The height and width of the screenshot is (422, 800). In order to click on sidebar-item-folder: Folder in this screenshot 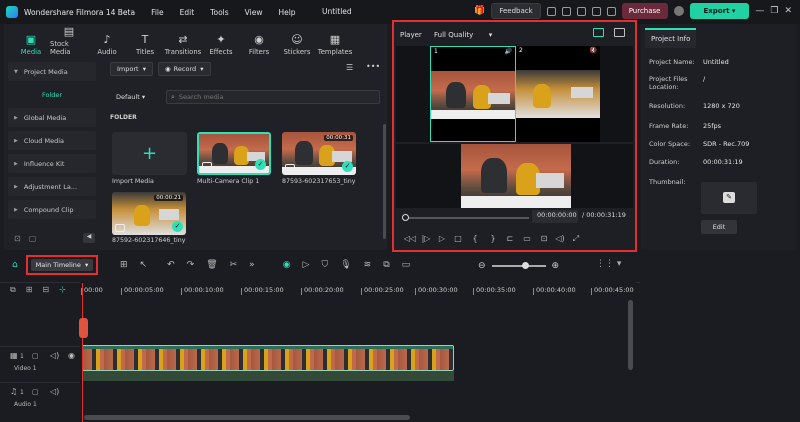, I will do `click(52, 94)`.